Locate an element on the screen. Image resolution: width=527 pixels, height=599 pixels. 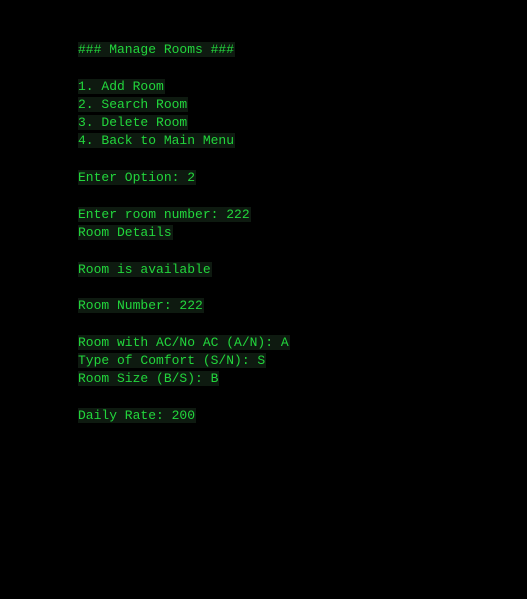
menu-title: ### Manage Rooms ### is located at coordinates (157, 49).